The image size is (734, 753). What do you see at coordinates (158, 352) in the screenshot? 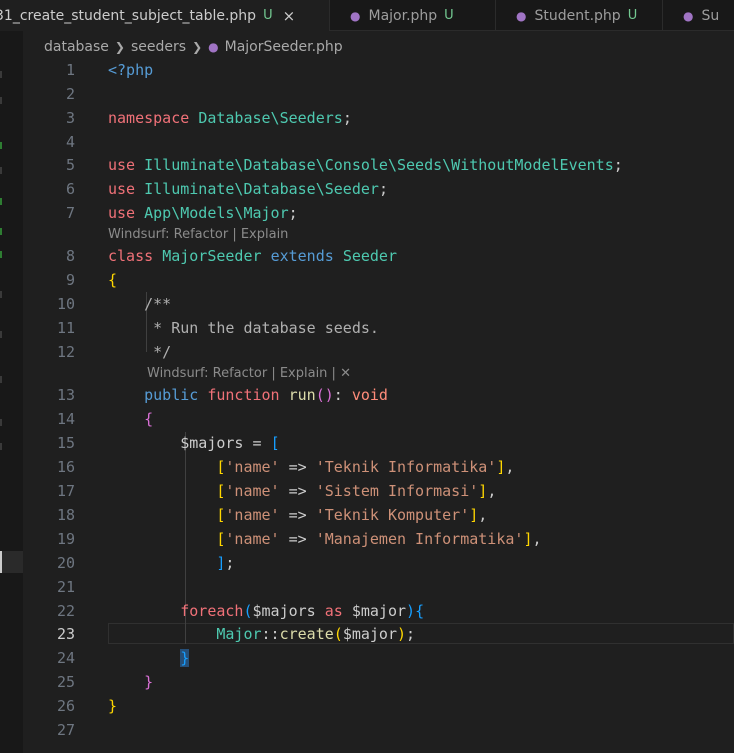
I see `comment: */` at bounding box center [158, 352].